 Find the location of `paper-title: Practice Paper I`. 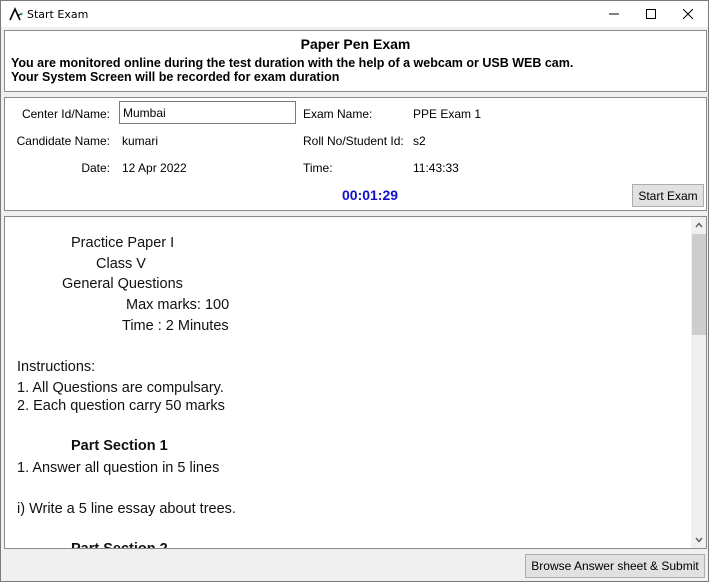

paper-title: Practice Paper I is located at coordinates (123, 243).